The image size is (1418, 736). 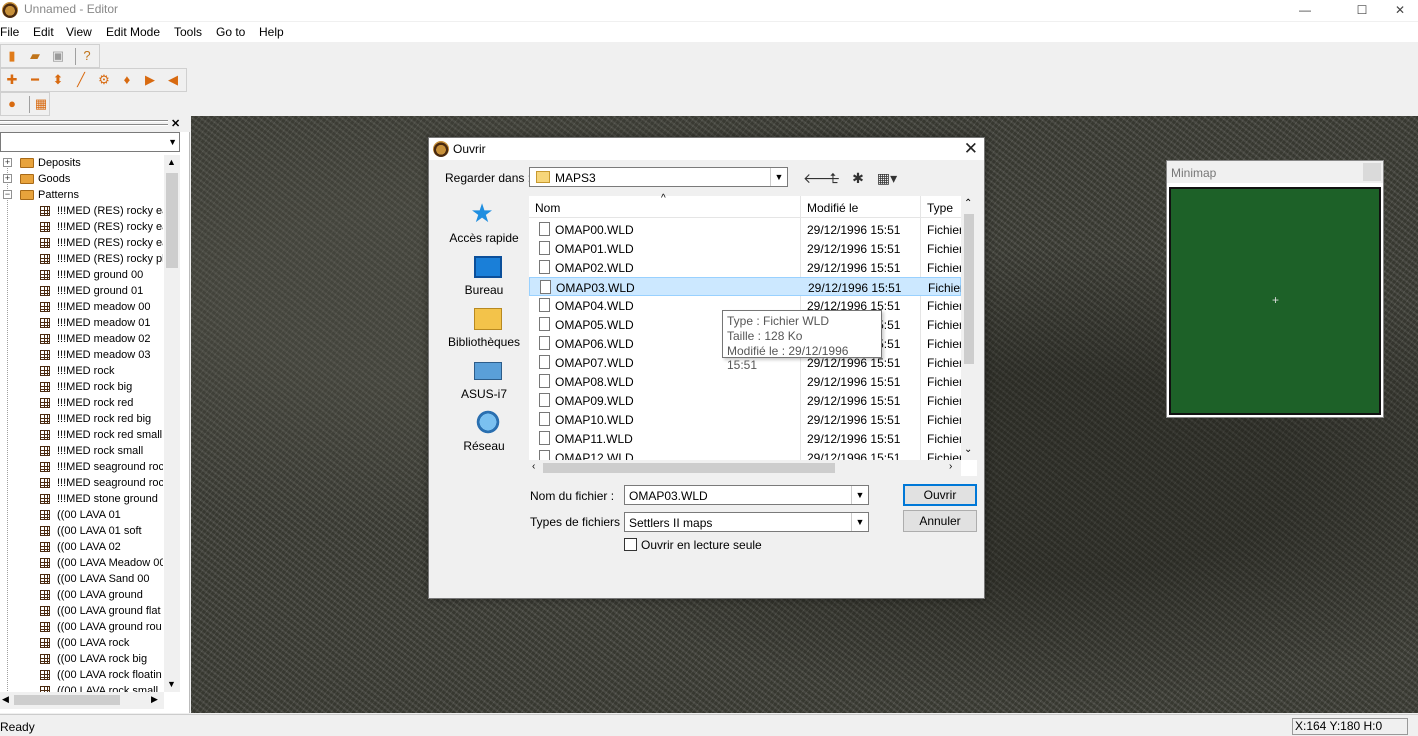 I want to click on minimap-canvas: +, so click(x=1275, y=301).